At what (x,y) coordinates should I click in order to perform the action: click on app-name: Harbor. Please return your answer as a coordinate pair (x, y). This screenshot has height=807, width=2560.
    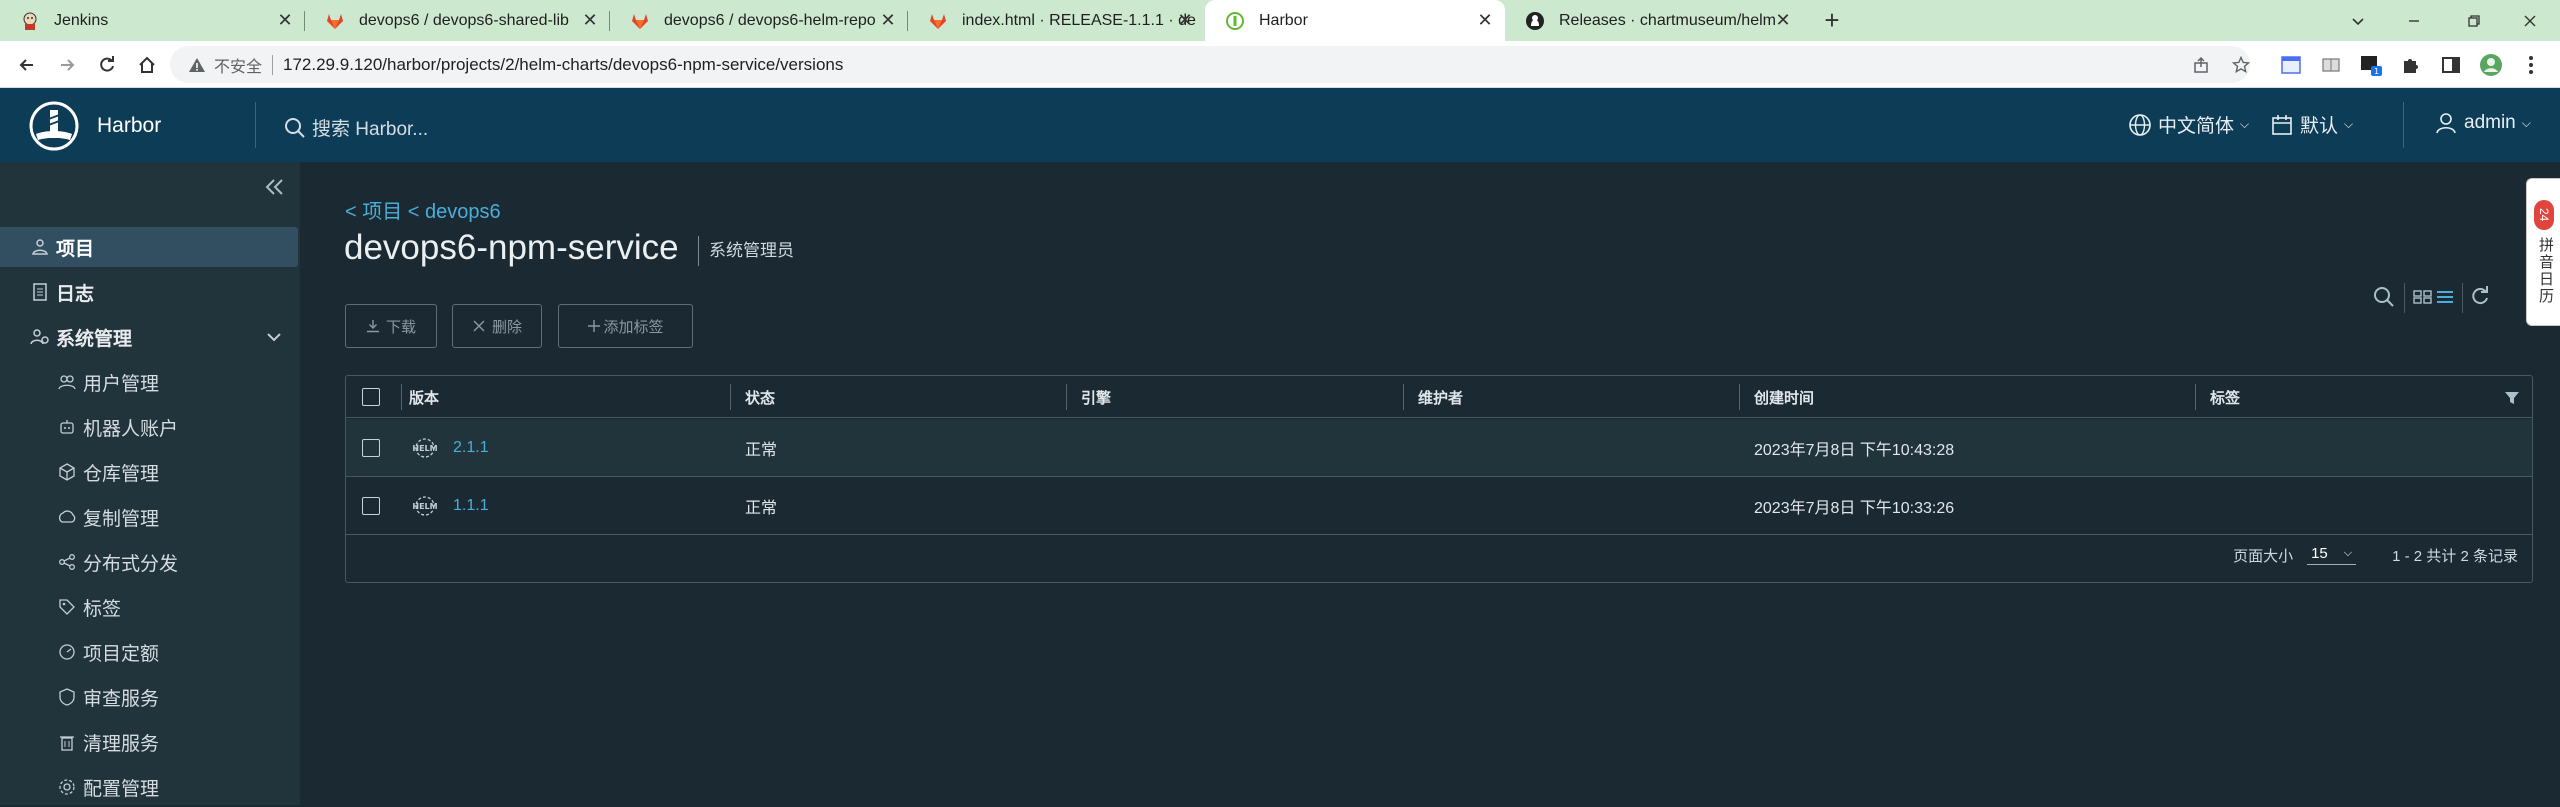
    Looking at the image, I should click on (129, 126).